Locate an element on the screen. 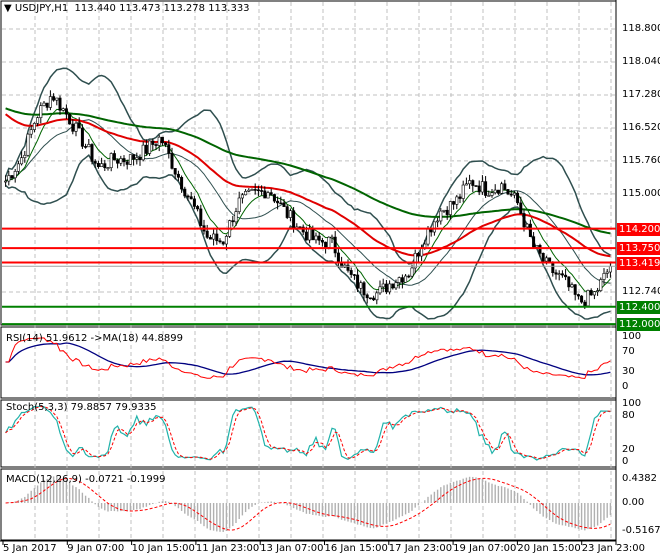  stoch-tick: 100 is located at coordinates (632, 403).